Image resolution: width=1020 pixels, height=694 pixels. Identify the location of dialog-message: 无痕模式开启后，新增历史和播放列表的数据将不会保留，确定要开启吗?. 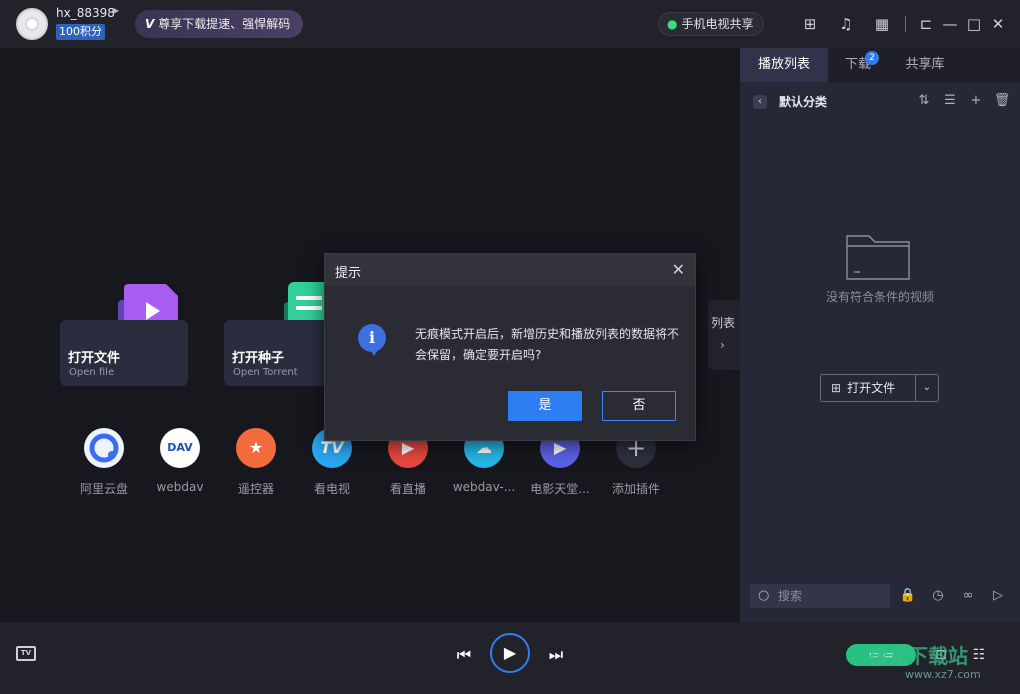
(547, 344).